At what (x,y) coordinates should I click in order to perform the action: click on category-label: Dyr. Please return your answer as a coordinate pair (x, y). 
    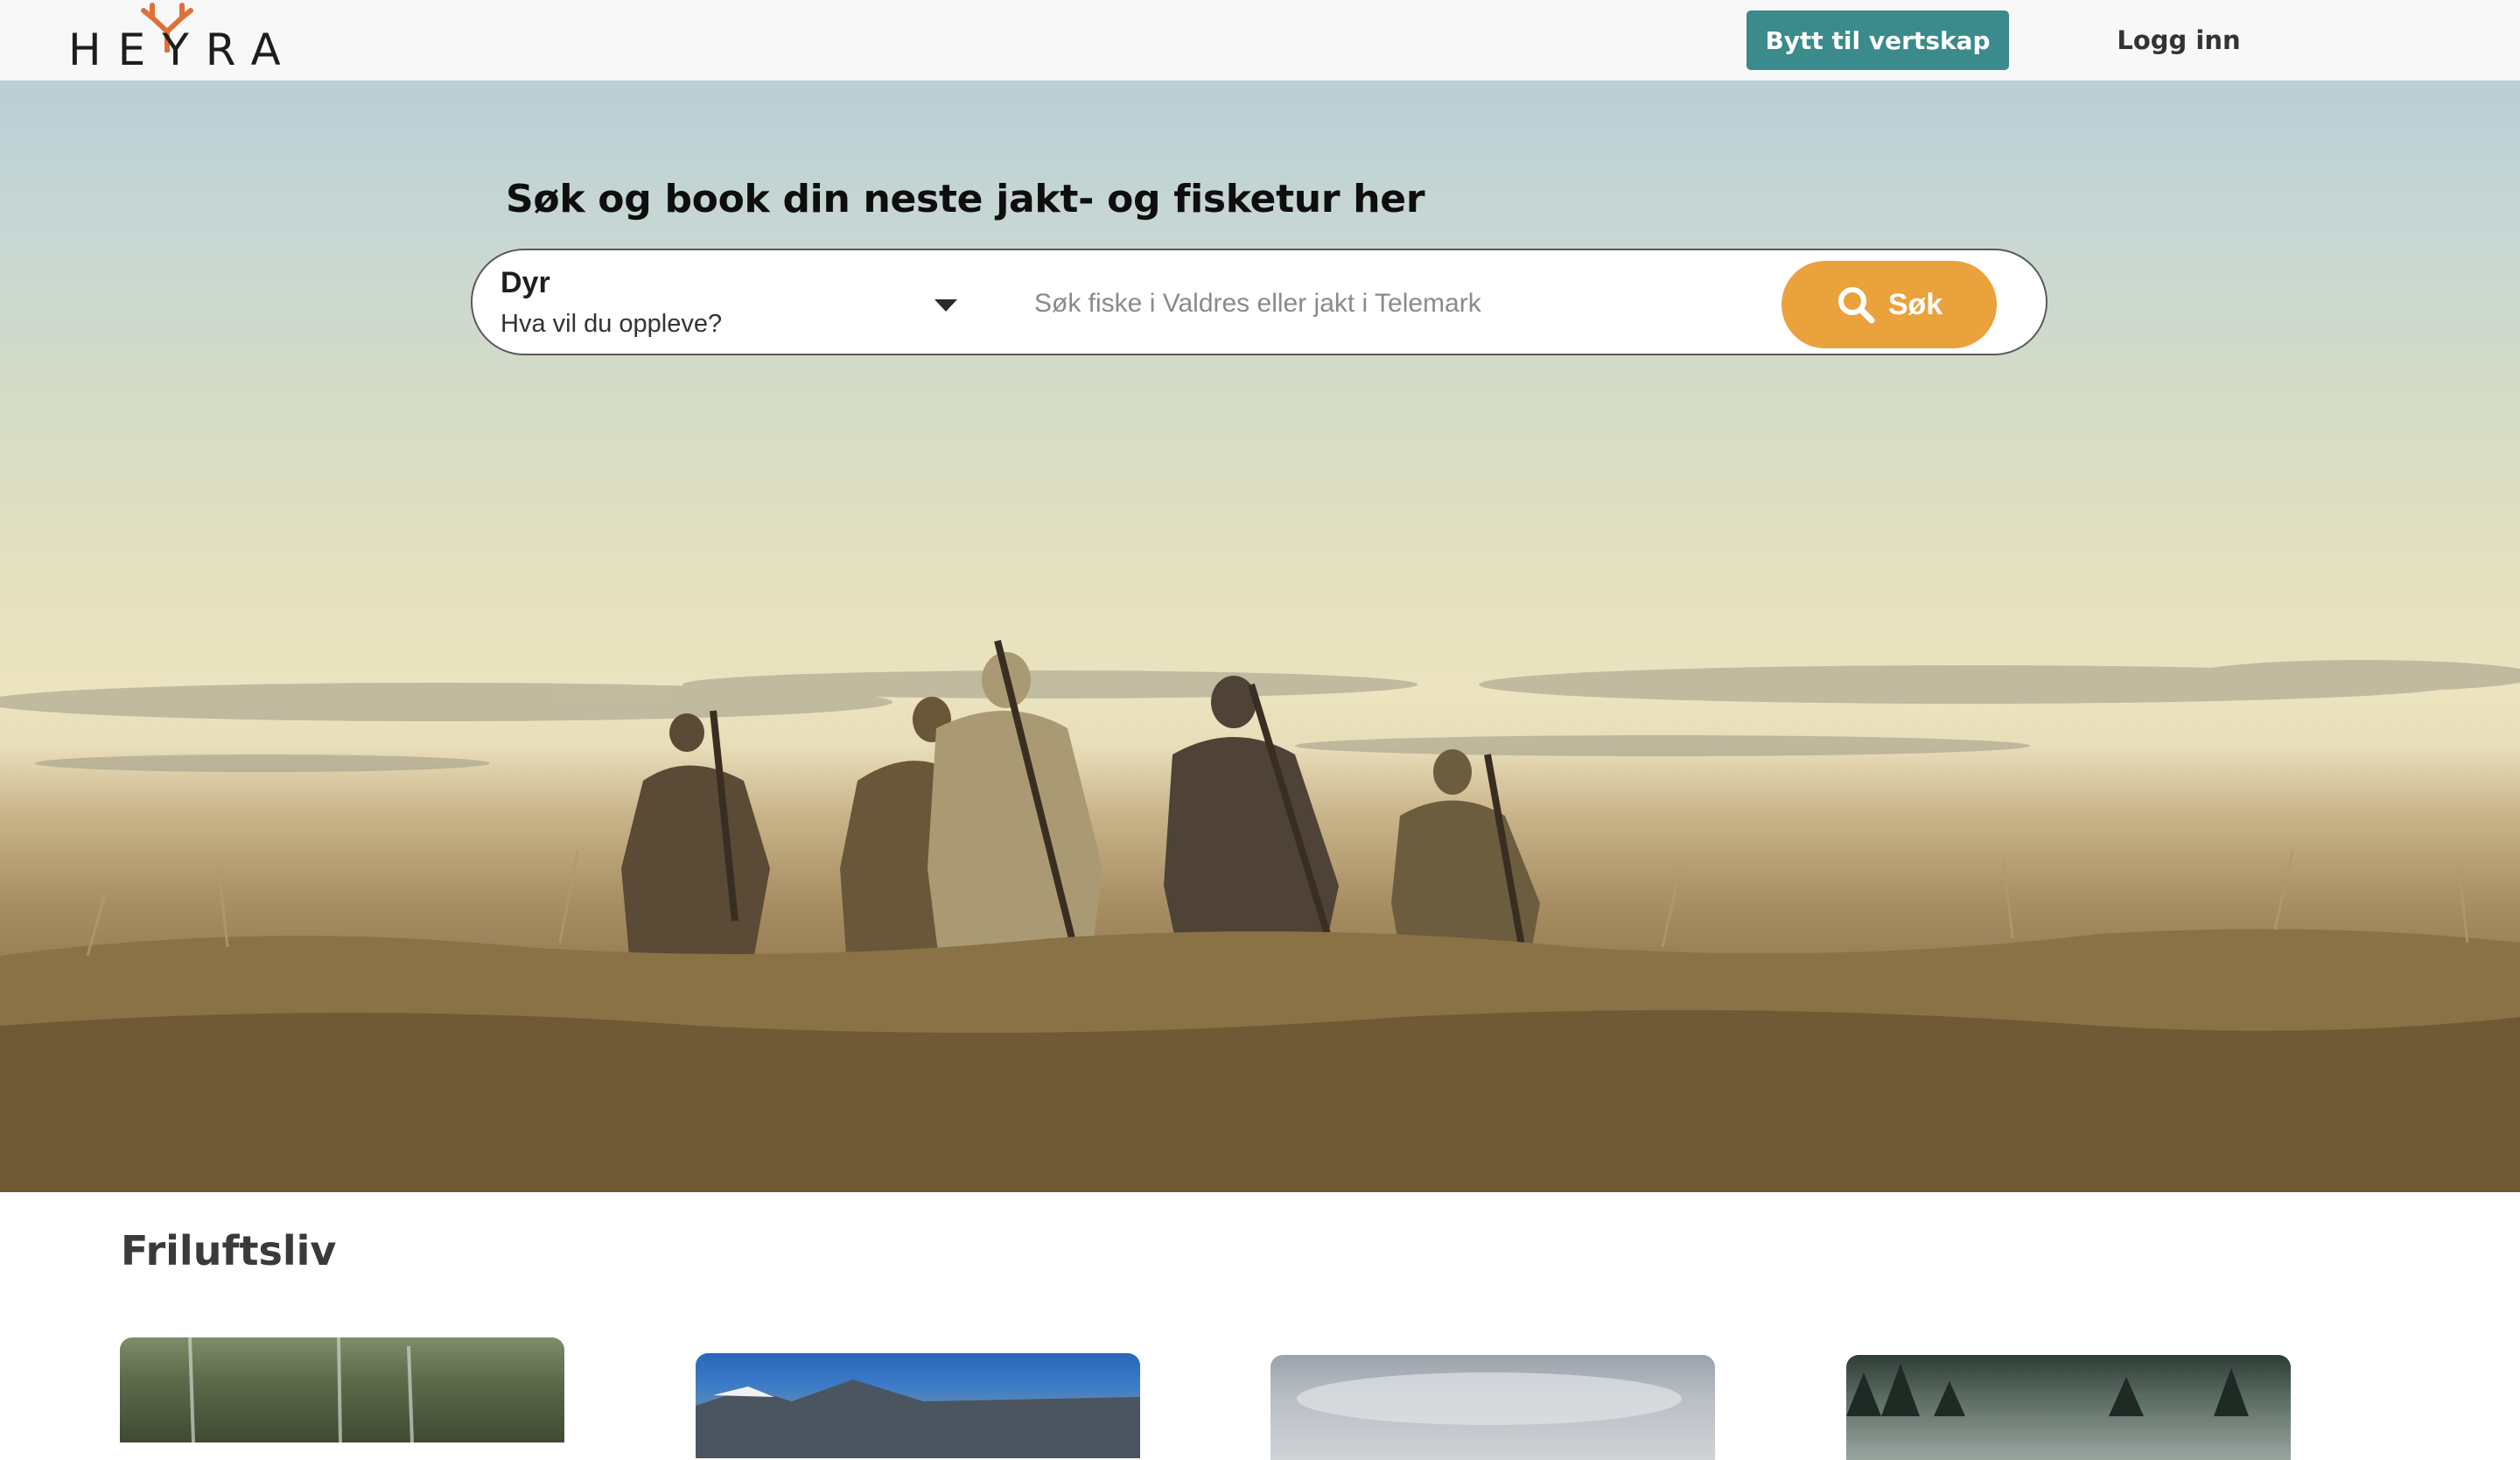
    Looking at the image, I should click on (525, 283).